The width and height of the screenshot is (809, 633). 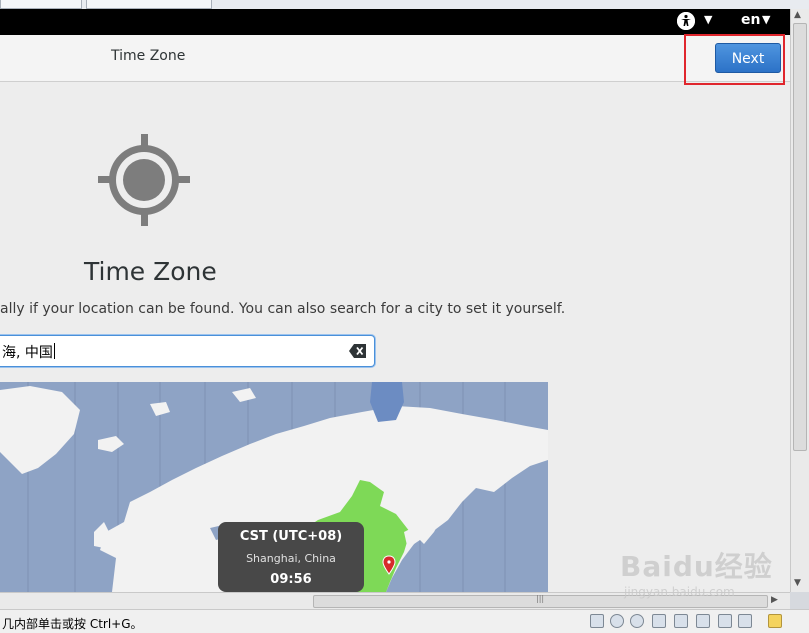 I want to click on accessibility-icon, so click(x=686, y=21).